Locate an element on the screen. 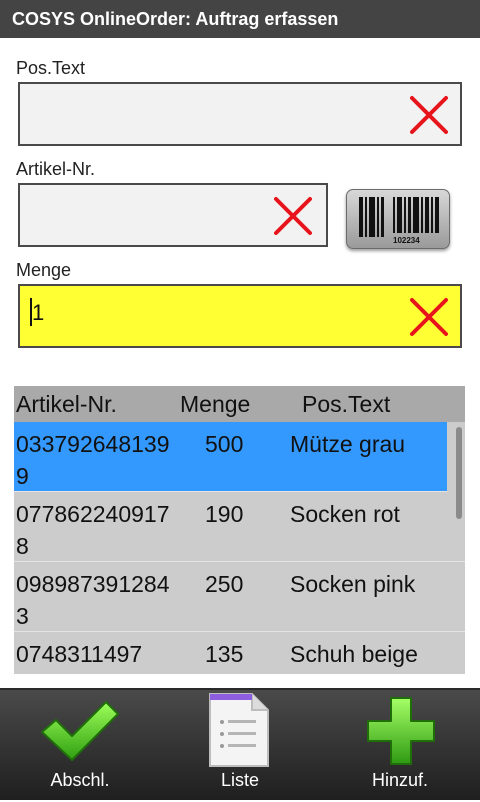 Image resolution: width=480 pixels, height=802 pixels. header-menge: Menge is located at coordinates (215, 404).